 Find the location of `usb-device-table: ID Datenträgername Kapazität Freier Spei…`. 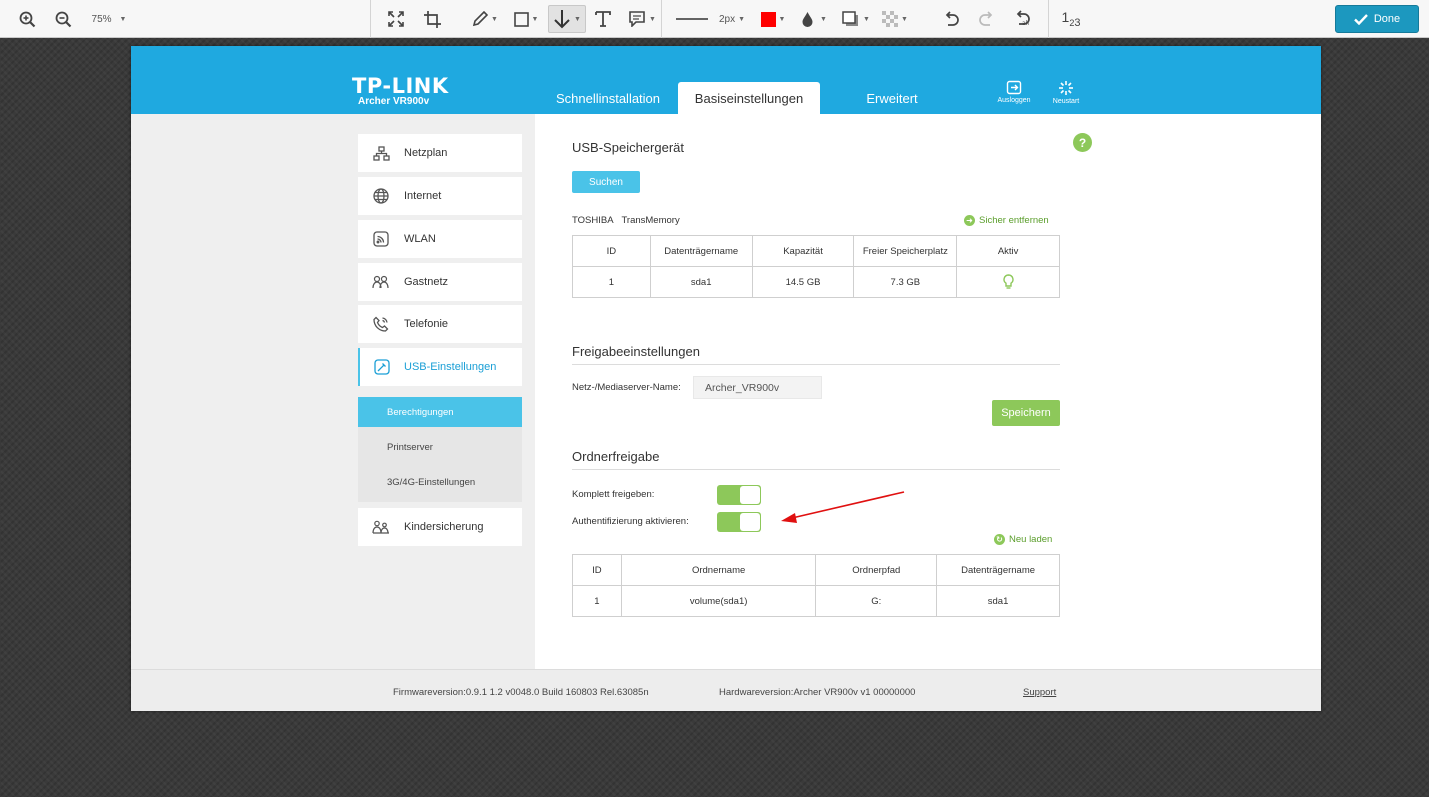

usb-device-table: ID Datenträgername Kapazität Freier Spei… is located at coordinates (816, 266).